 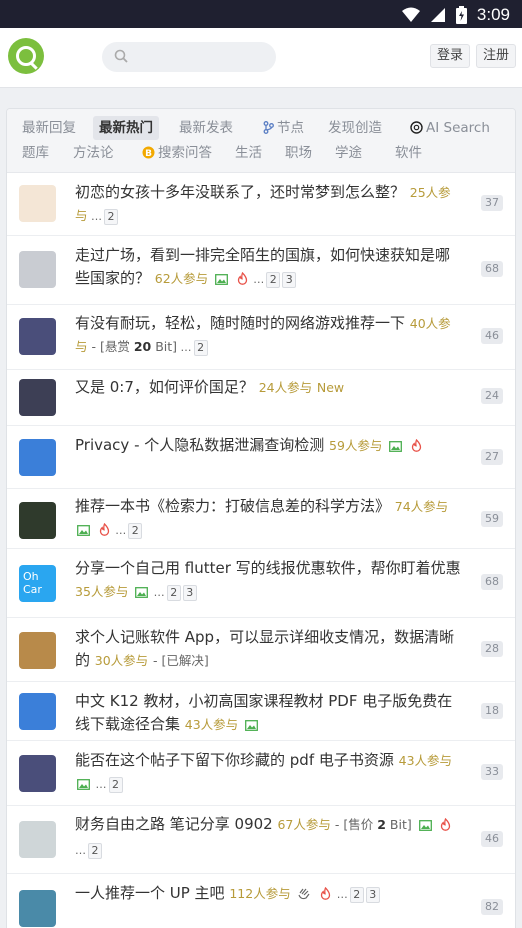 I want to click on tab-label: 最新发表, so click(x=206, y=128).